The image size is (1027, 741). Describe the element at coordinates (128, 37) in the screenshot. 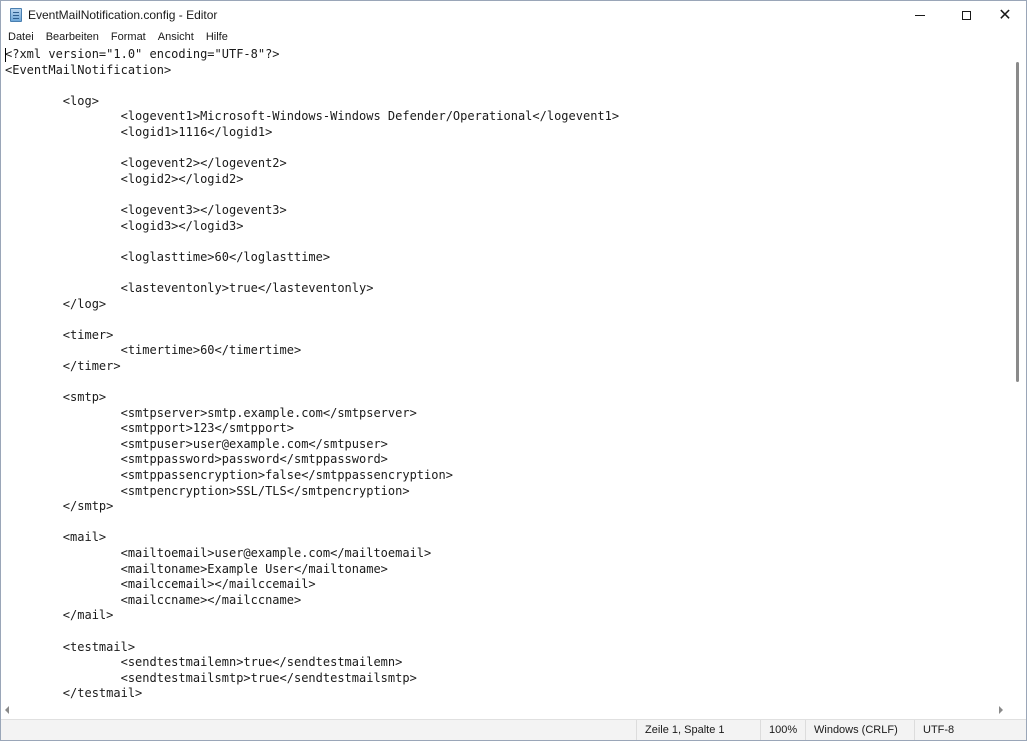

I see `menu-format: Format` at that location.